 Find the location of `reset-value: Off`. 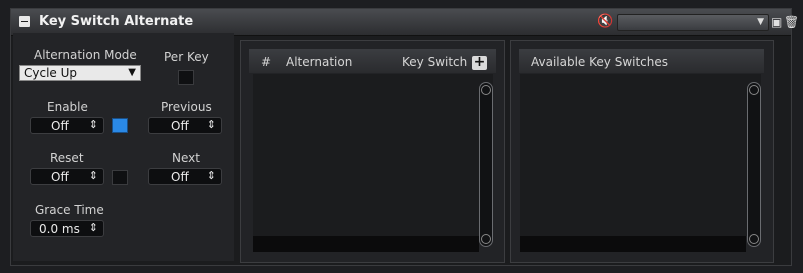

reset-value: Off is located at coordinates (60, 177).